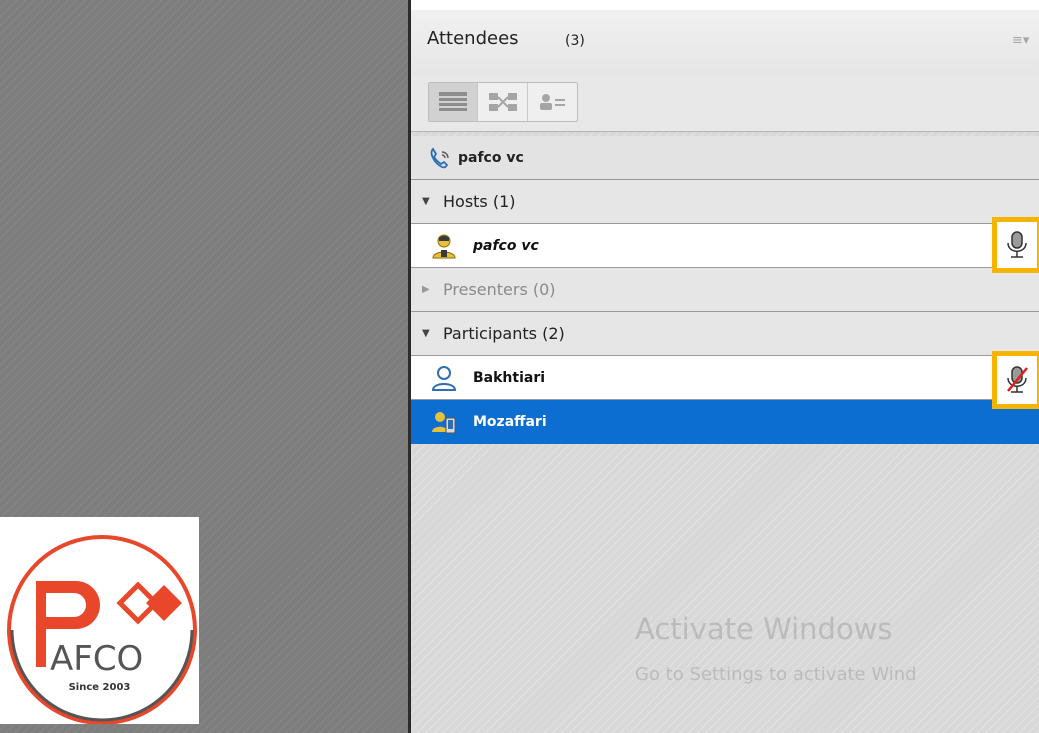  I want to click on attendee-row-bakhtiari: Bakhtiari, so click(725, 378).